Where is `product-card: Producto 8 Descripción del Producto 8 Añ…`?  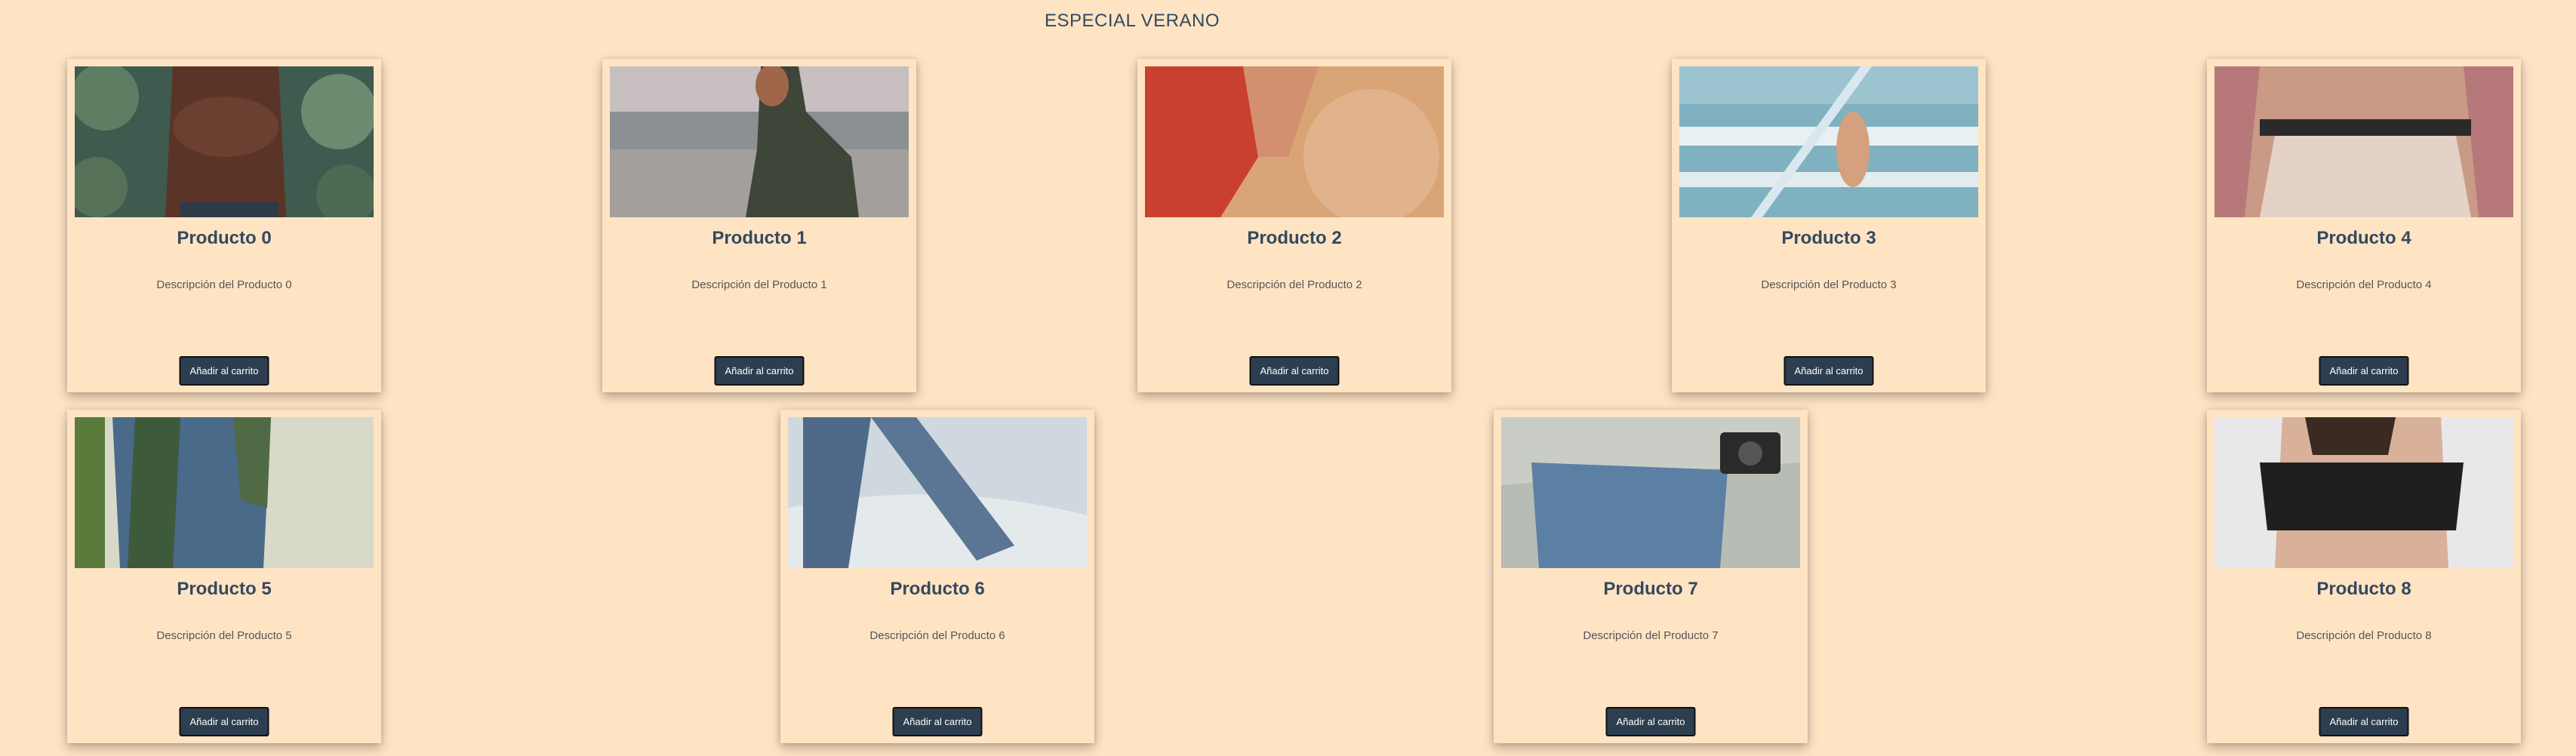 product-card: Producto 8 Descripción del Producto 8 Añ… is located at coordinates (2364, 576).